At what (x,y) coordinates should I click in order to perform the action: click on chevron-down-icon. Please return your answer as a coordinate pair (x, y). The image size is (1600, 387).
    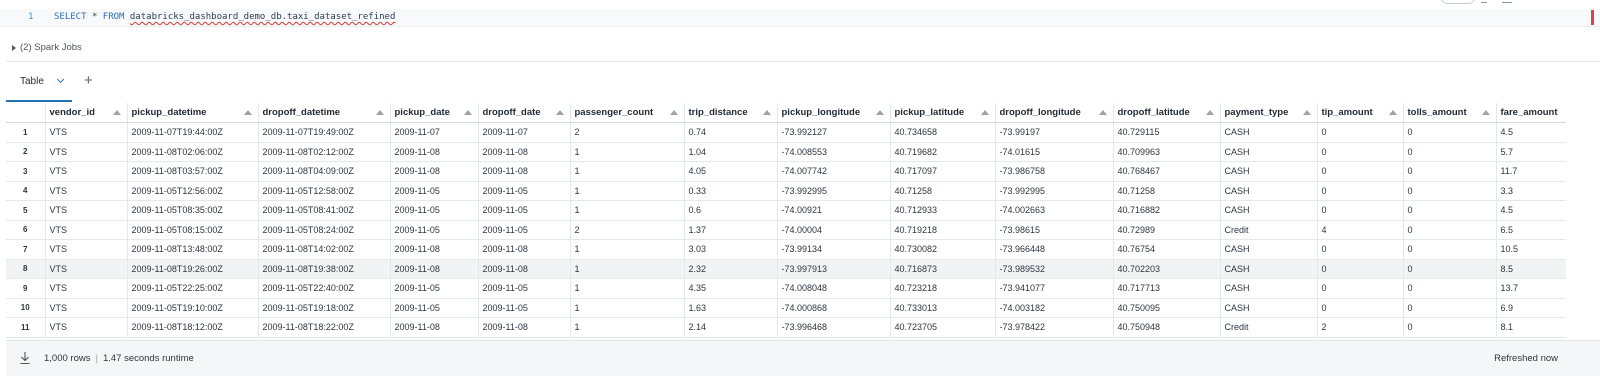
    Looking at the image, I should click on (60, 79).